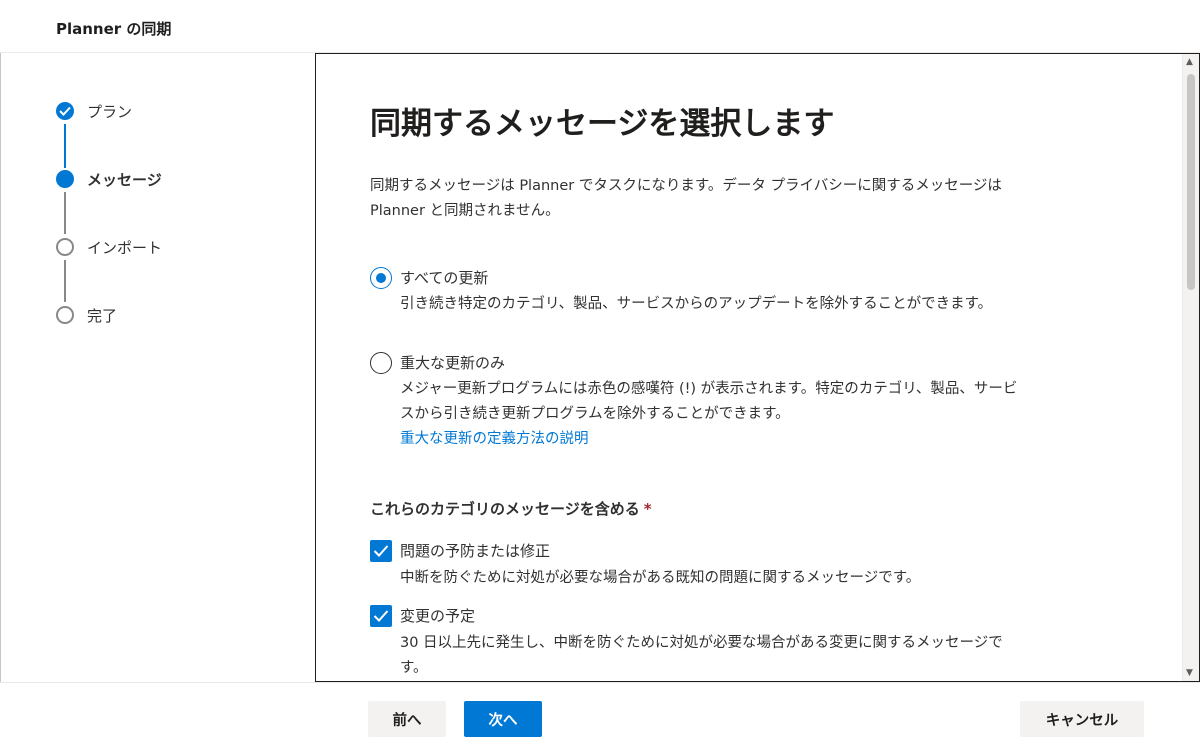  What do you see at coordinates (0, 368) in the screenshot?
I see `dialog-left-border` at bounding box center [0, 368].